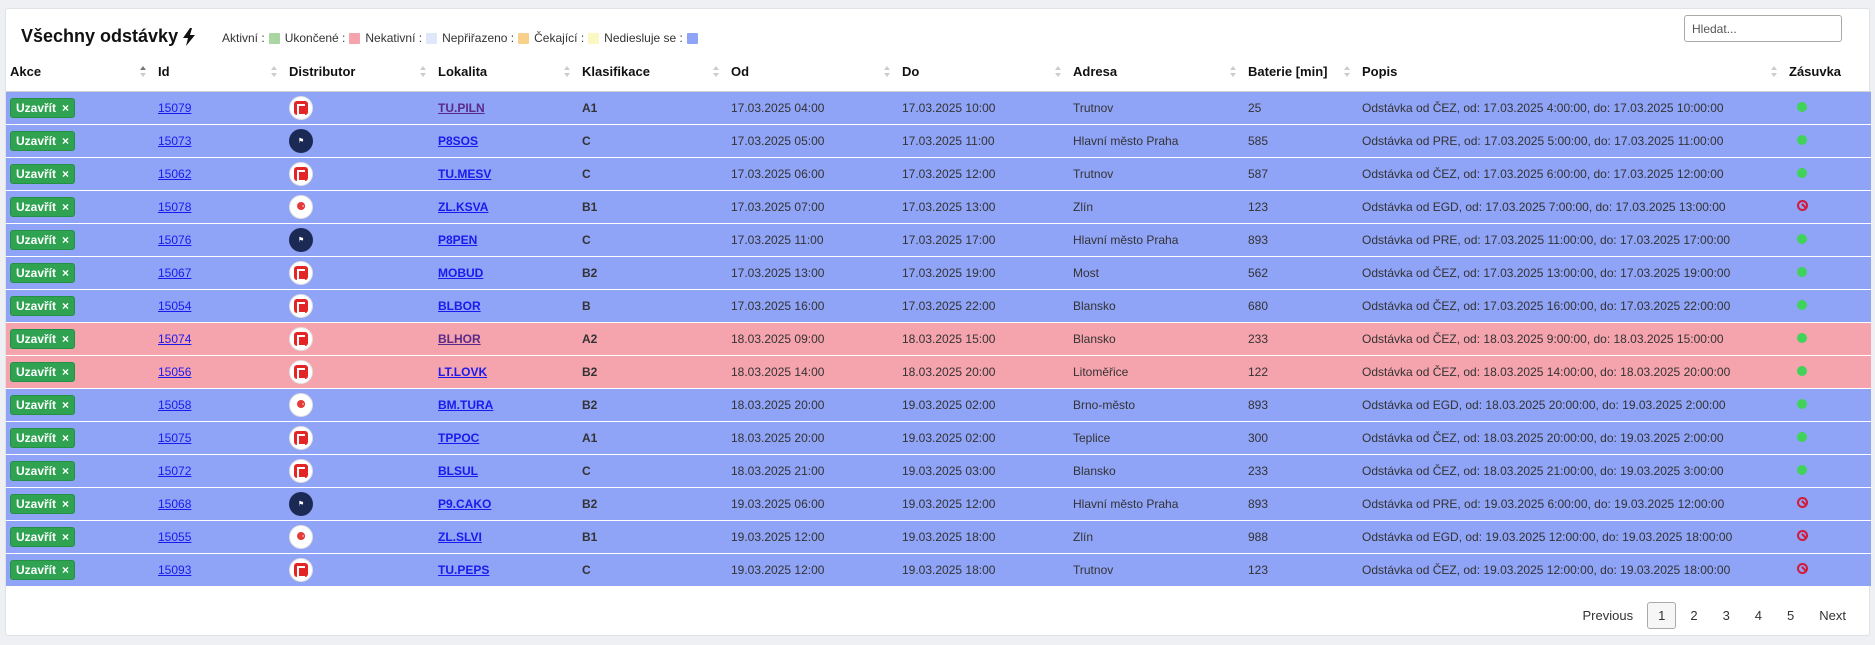  I want to click on location-link: TPPOC, so click(458, 438).